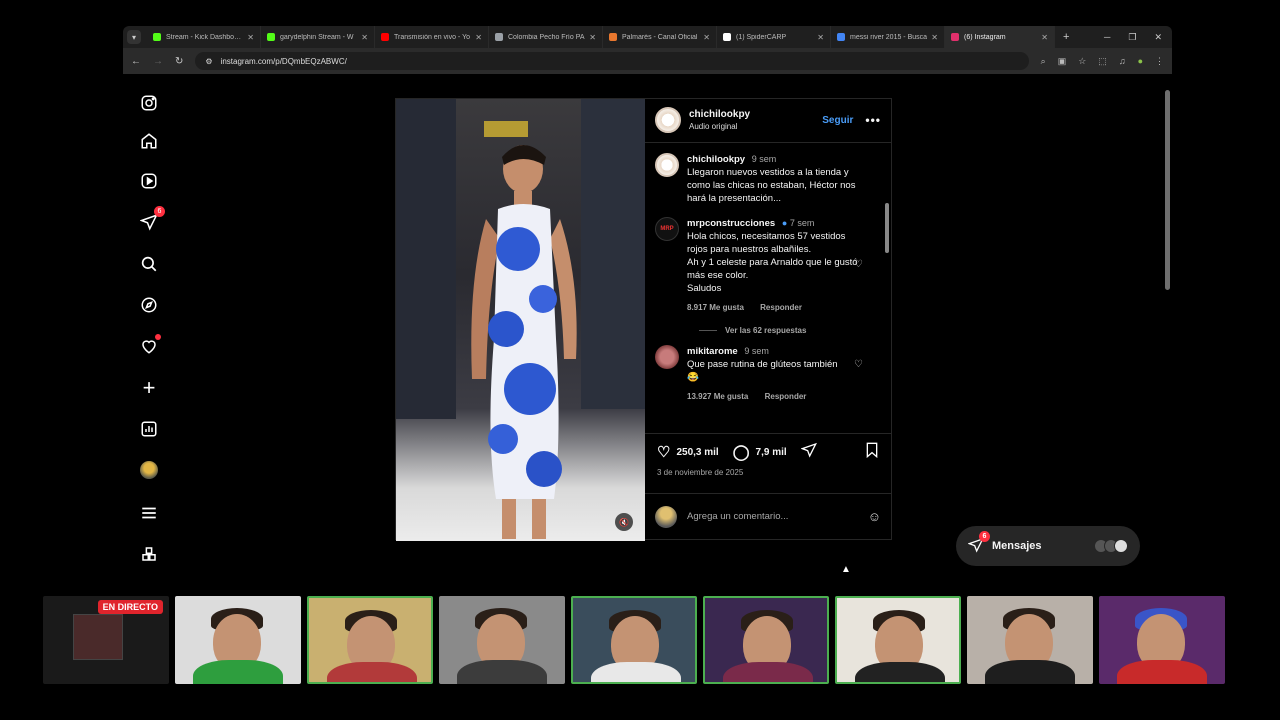  What do you see at coordinates (774, 37) in the screenshot?
I see `browser-tab: (1) SpiderCARP ✕` at bounding box center [774, 37].